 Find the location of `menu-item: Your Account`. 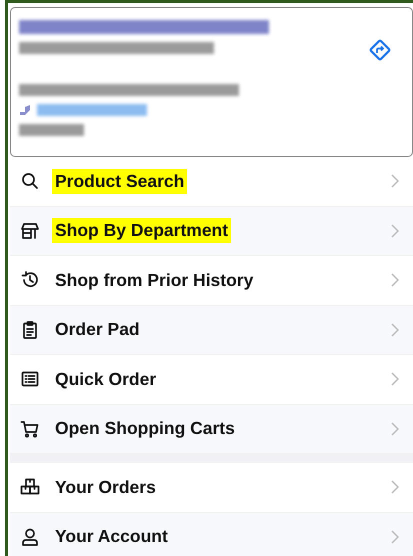

menu-item: Your Account is located at coordinates (211, 534).